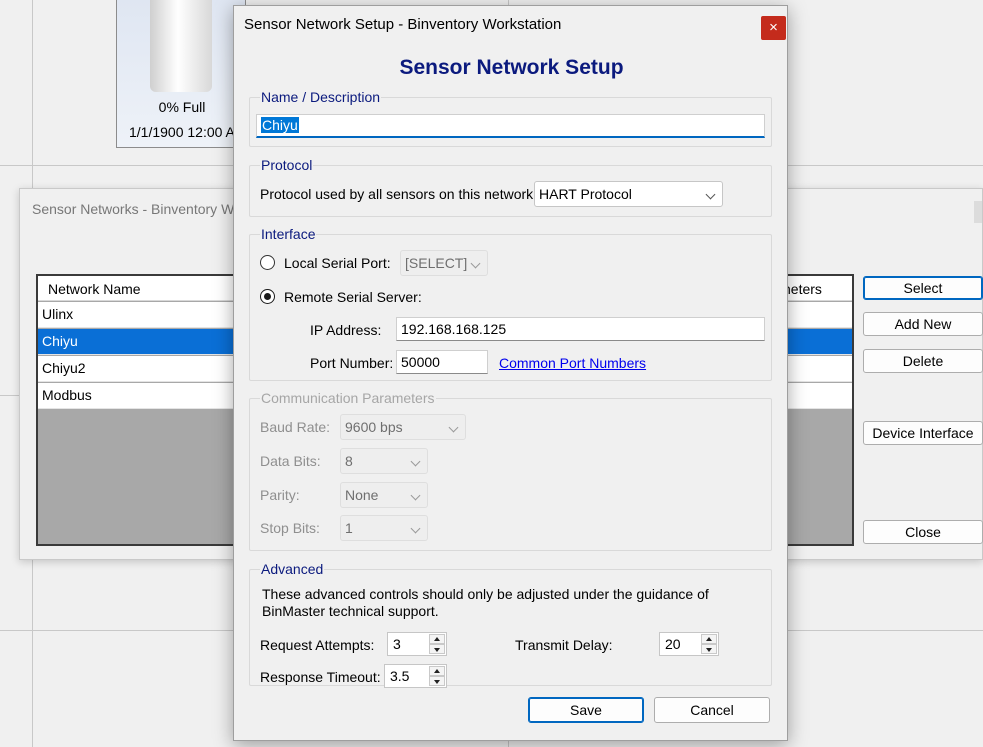 The width and height of the screenshot is (983, 747). Describe the element at coordinates (290, 528) in the screenshot. I see `stop-bits-label: Stop Bits:` at that location.